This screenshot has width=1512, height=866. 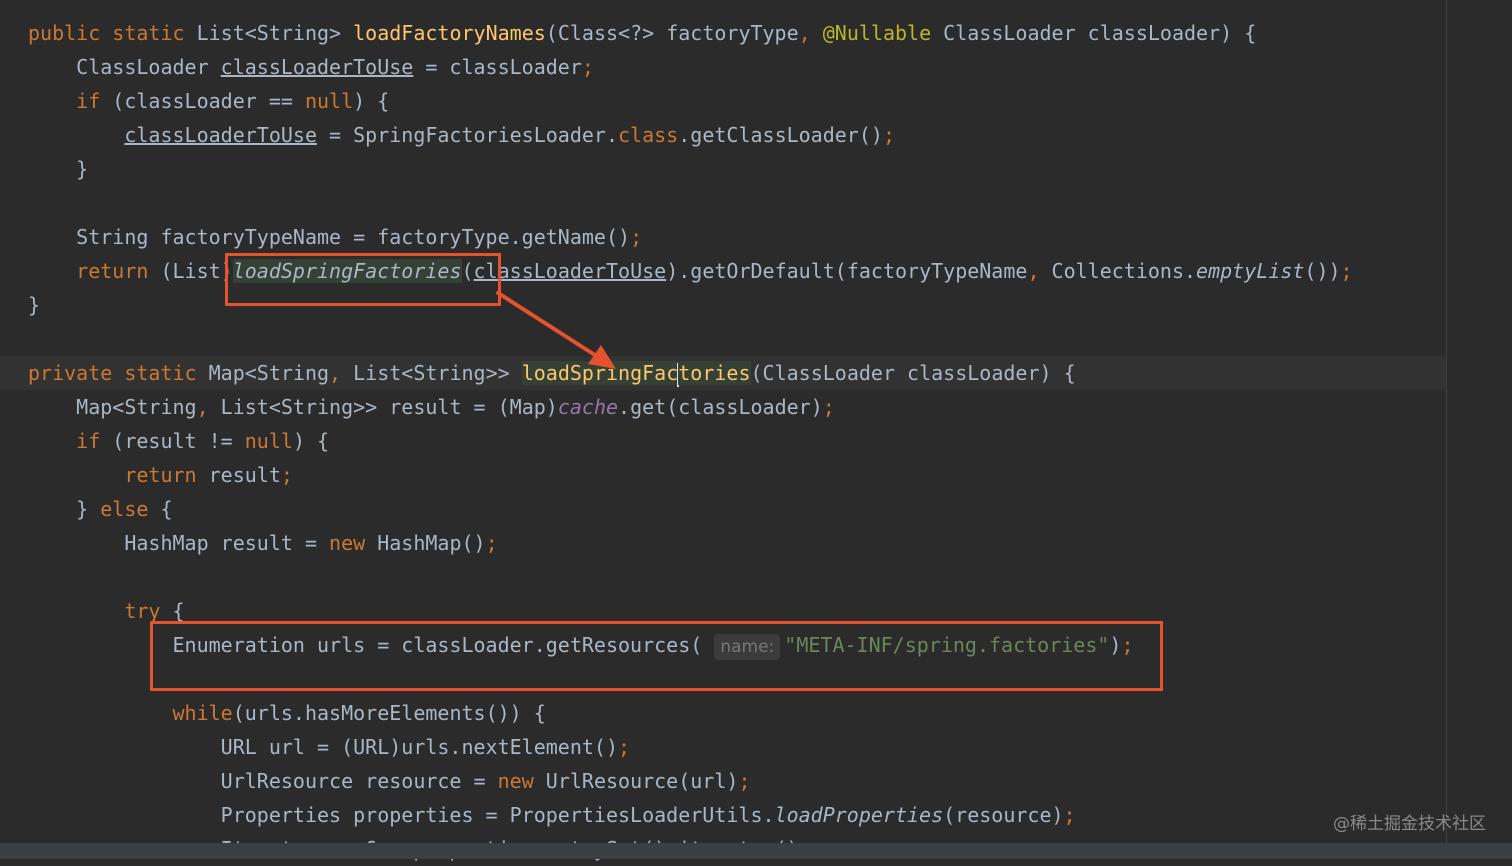 What do you see at coordinates (347, 271) in the screenshot?
I see `code-token: loadSpringFactories` at bounding box center [347, 271].